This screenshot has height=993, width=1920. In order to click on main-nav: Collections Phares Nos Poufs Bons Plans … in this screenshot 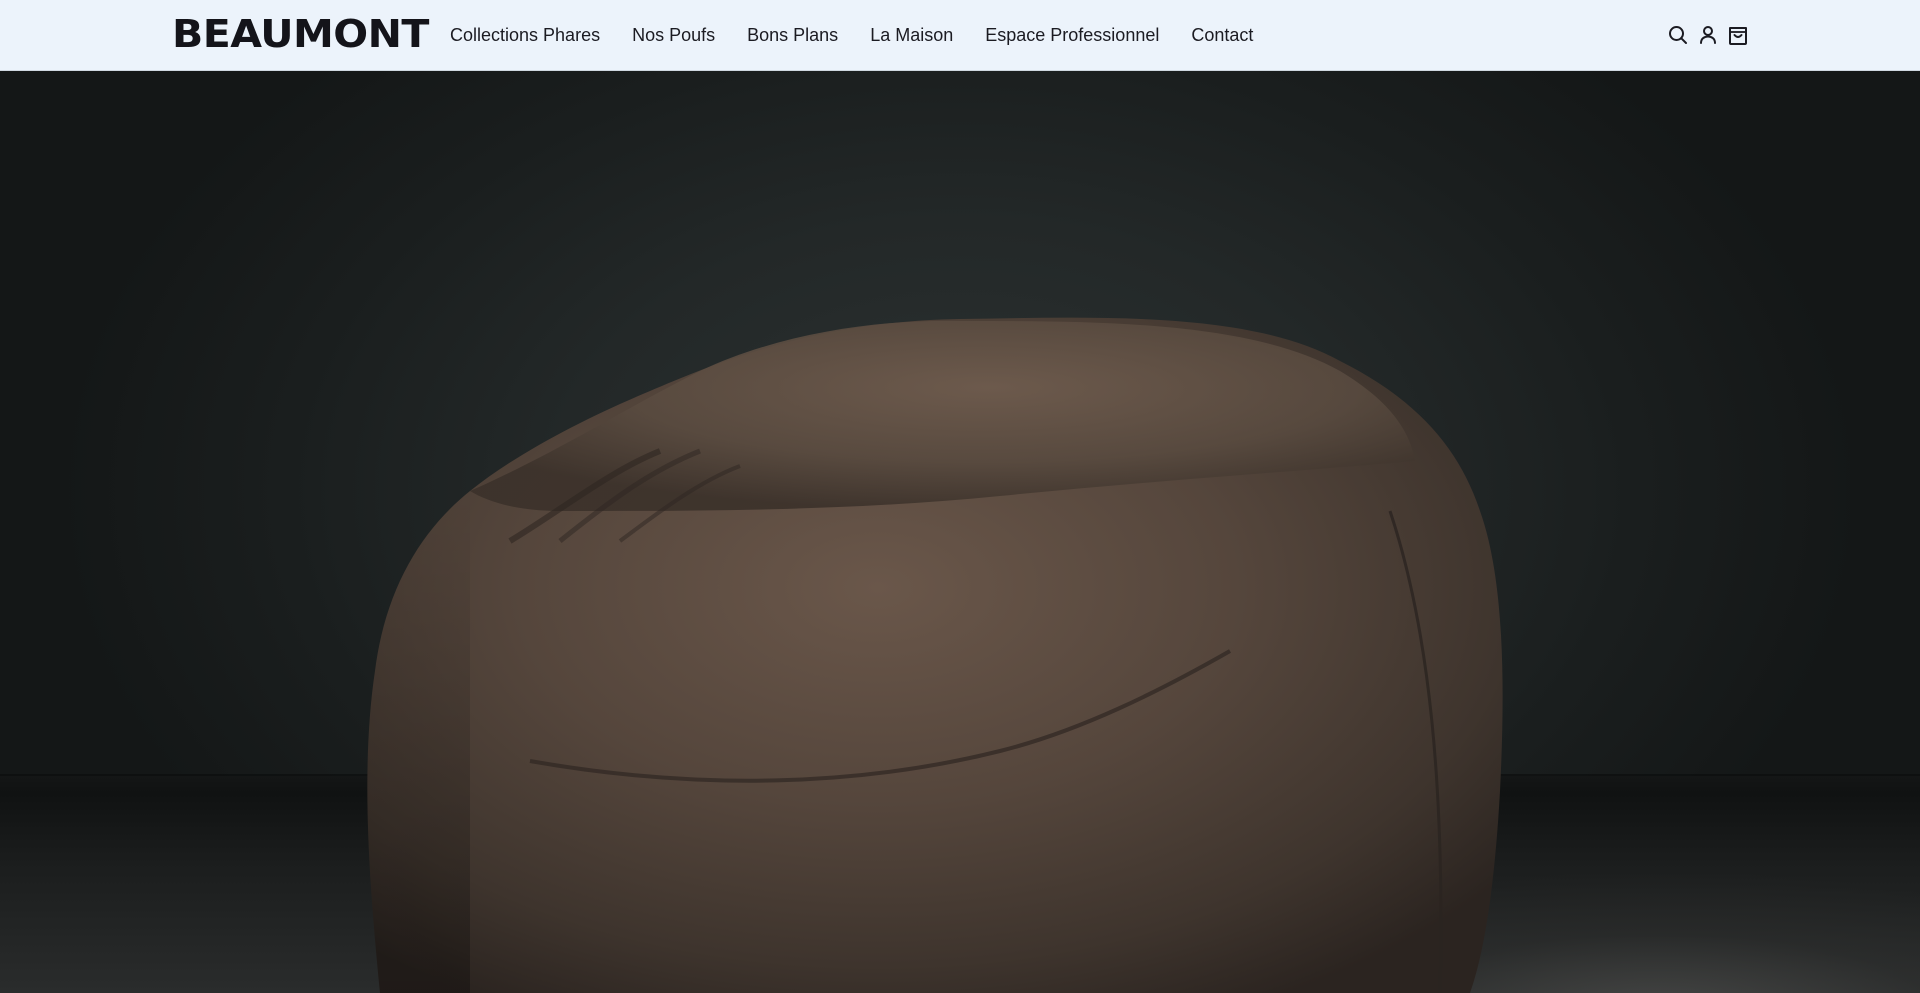, I will do `click(851, 35)`.